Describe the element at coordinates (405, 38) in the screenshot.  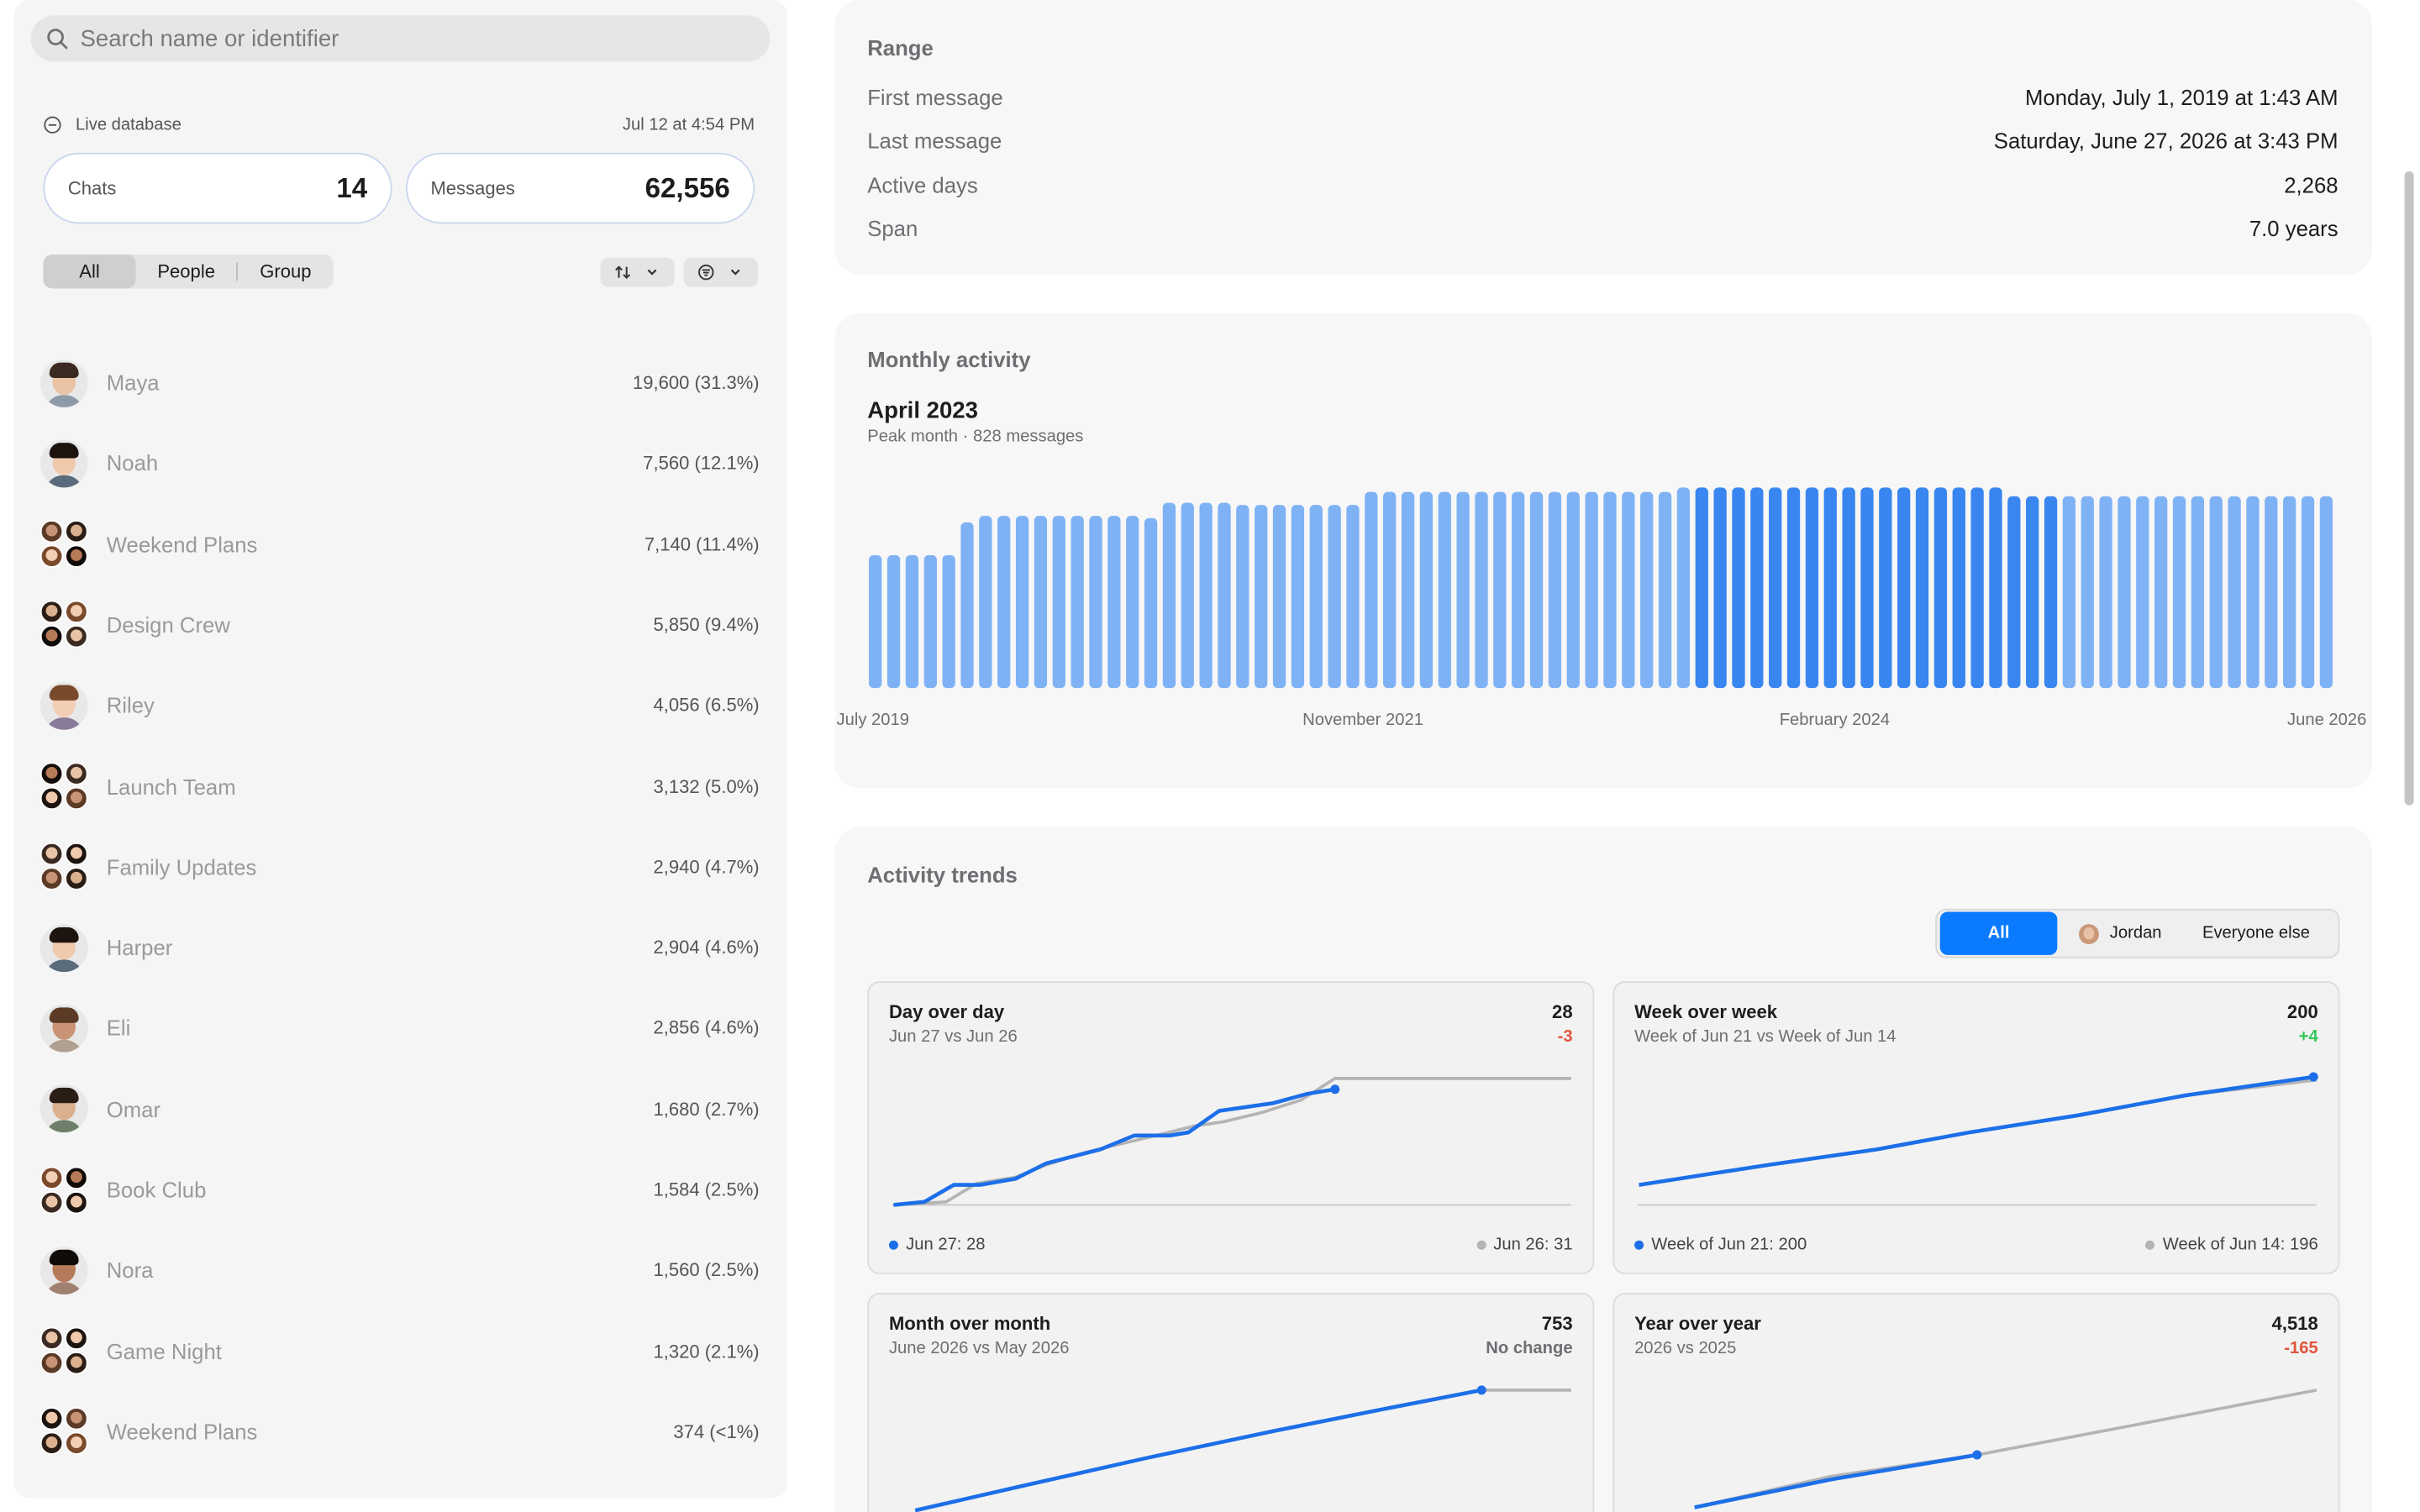
I see `search-input` at that location.